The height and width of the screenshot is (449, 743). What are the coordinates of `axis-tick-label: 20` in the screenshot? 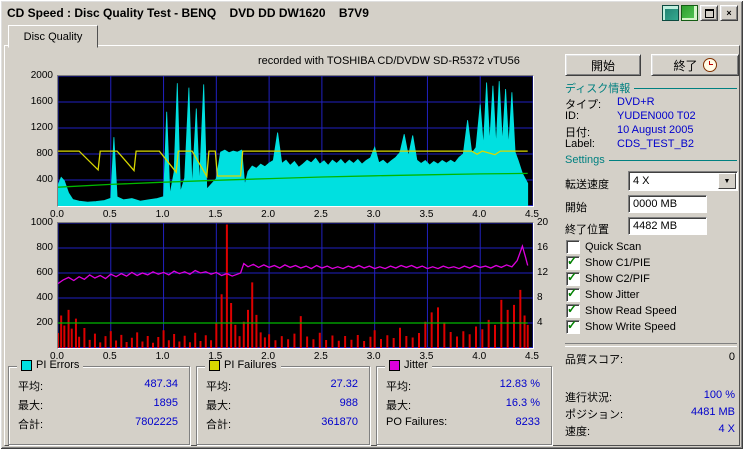 It's located at (543, 222).